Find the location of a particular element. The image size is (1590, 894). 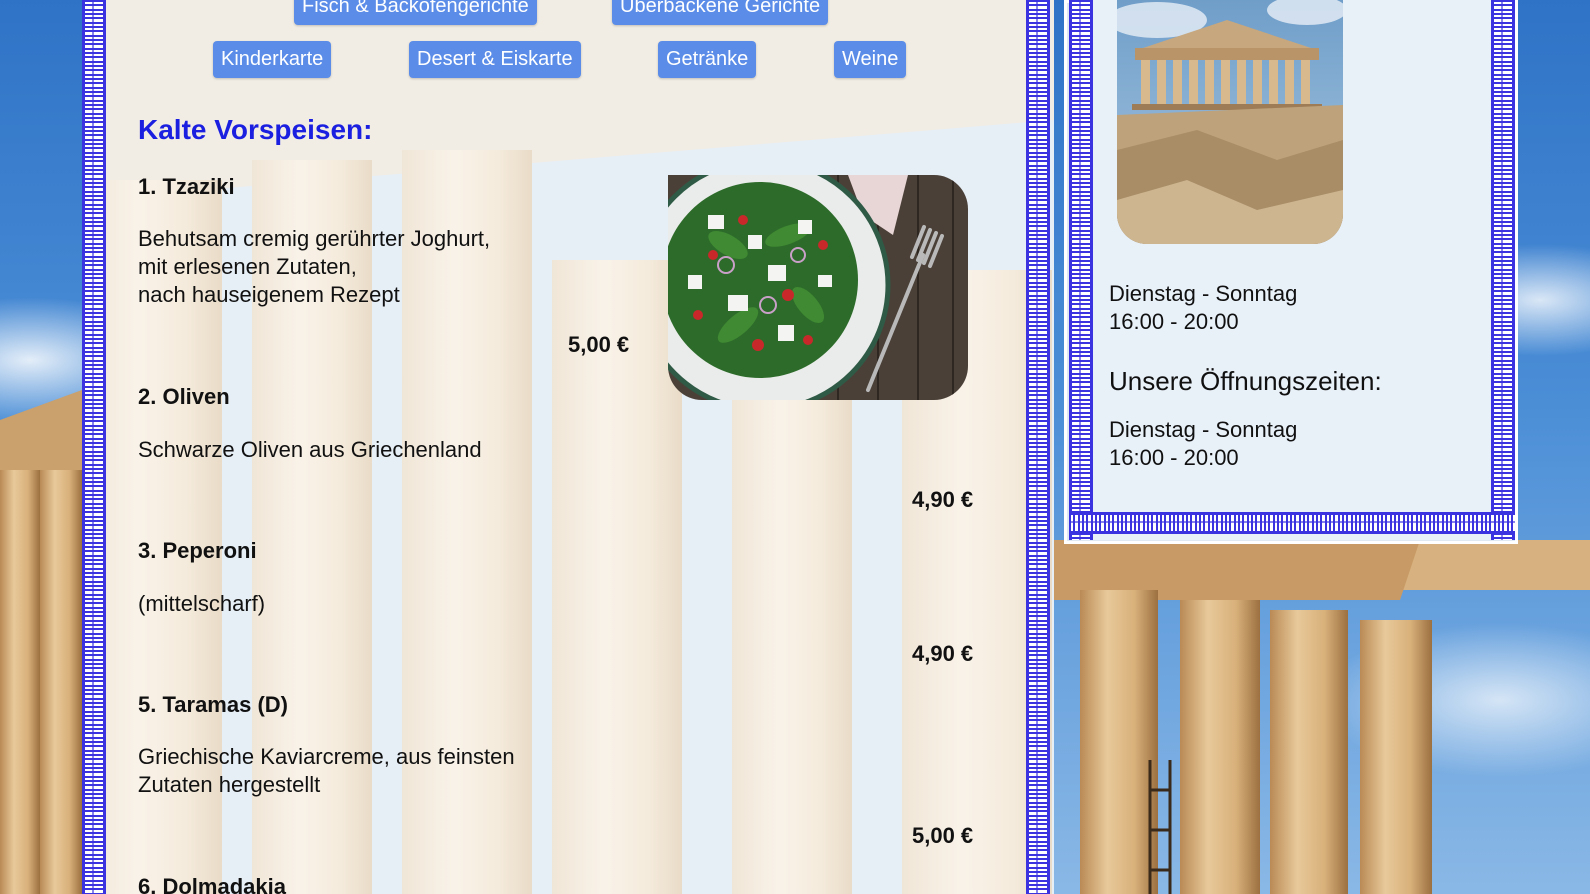

nav-fisch-backofen: Fisch & Backofengerichte is located at coordinates (415, 12).